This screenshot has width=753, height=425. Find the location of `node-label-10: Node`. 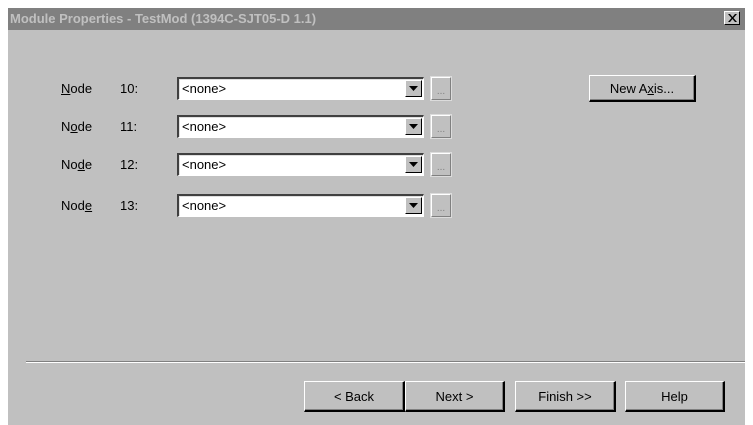

node-label-10: Node is located at coordinates (76, 88).